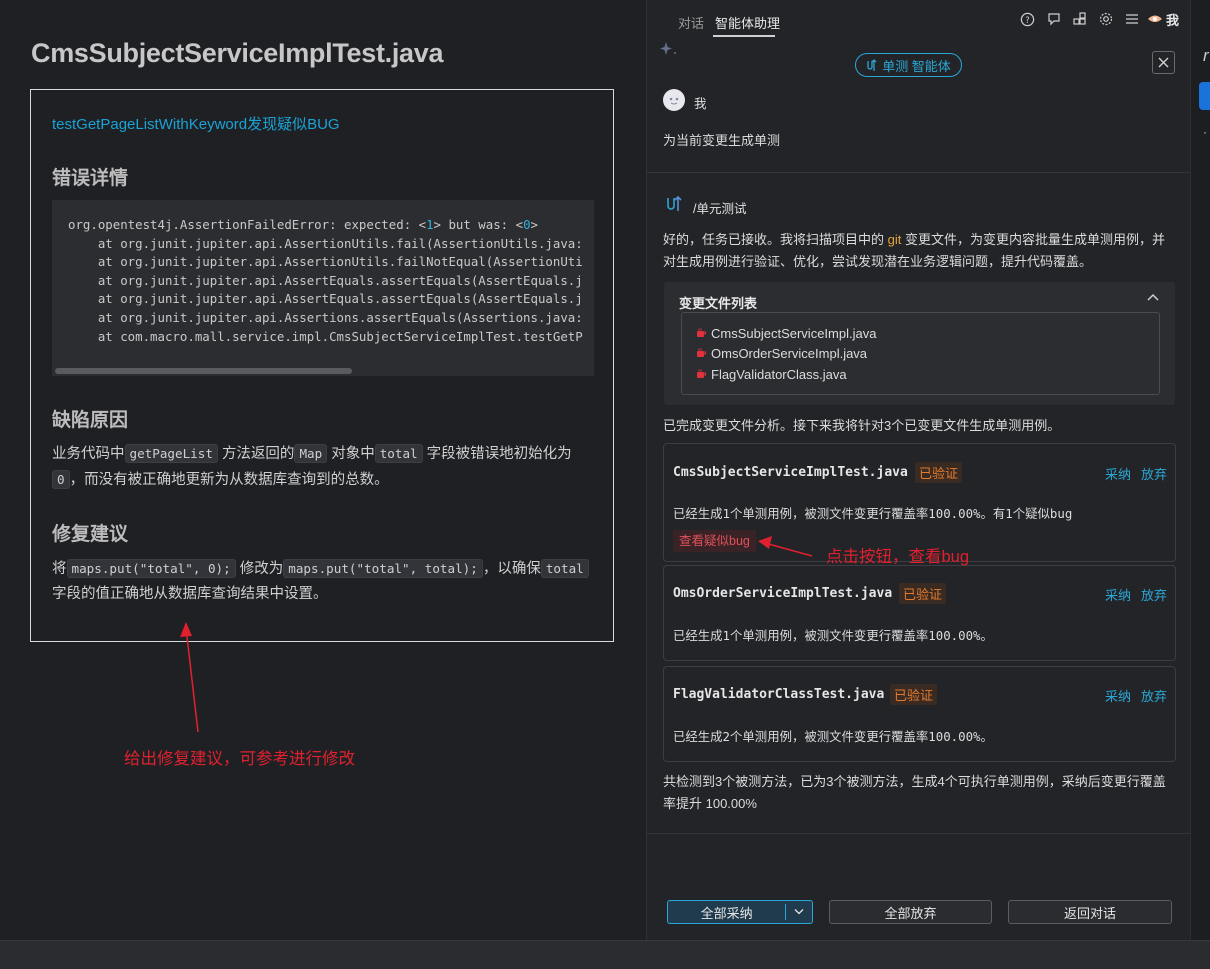  I want to click on plugins-icon, so click(1080, 19).